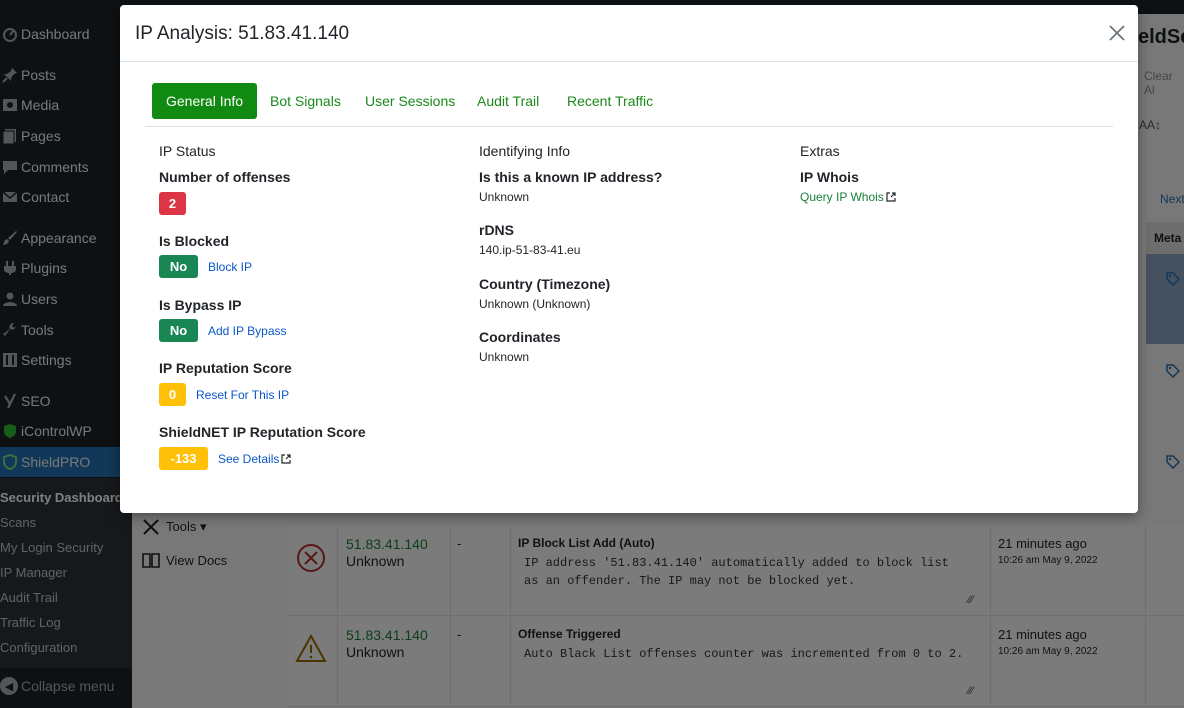 The height and width of the screenshot is (708, 1184). Describe the element at coordinates (242, 395) in the screenshot. I see `reset-reputation-link: Reset For This IP` at that location.